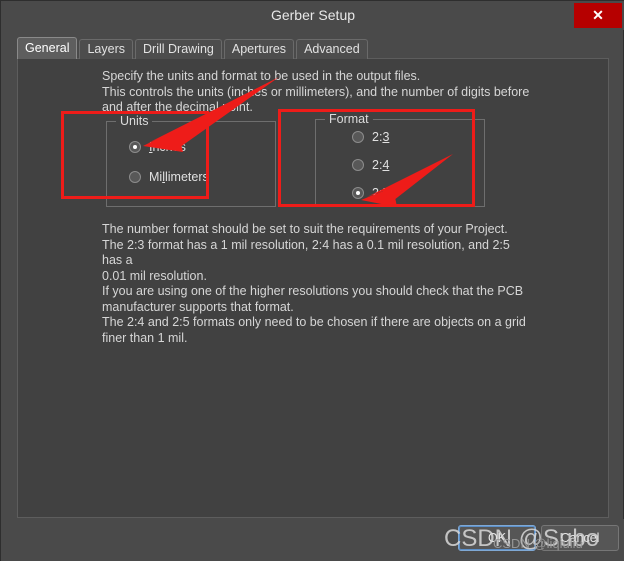 The width and height of the screenshot is (624, 561). I want to click on close-icon: ✕, so click(598, 15).